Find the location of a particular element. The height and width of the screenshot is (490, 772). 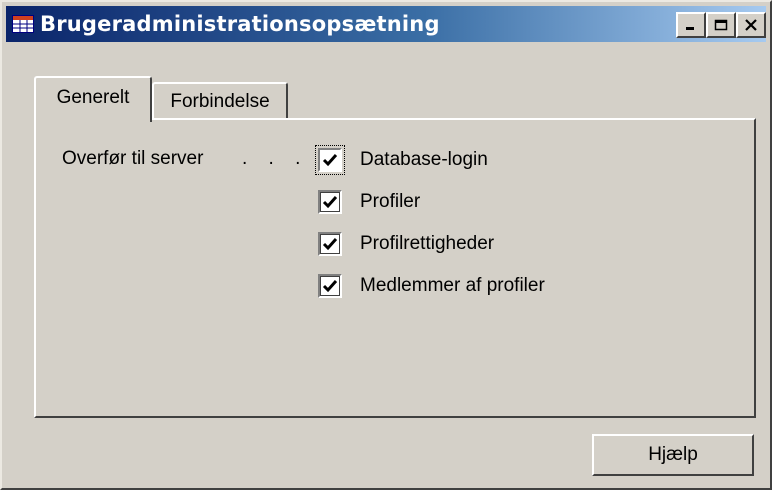

option-medlemmer-af-profiler: Medlemmer af profiler is located at coordinates (431, 286).